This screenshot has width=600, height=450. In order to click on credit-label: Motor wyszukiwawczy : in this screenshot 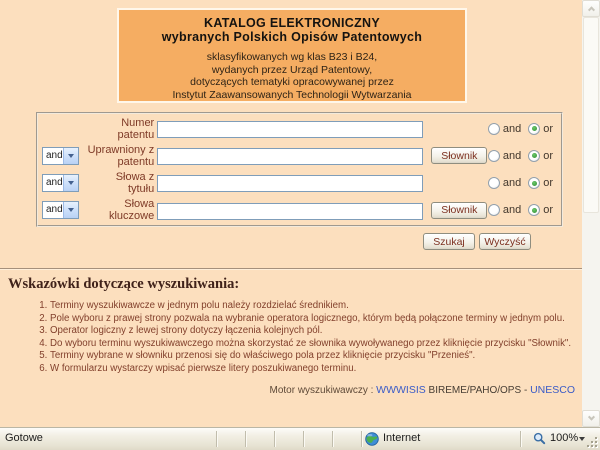, I will do `click(321, 390)`.